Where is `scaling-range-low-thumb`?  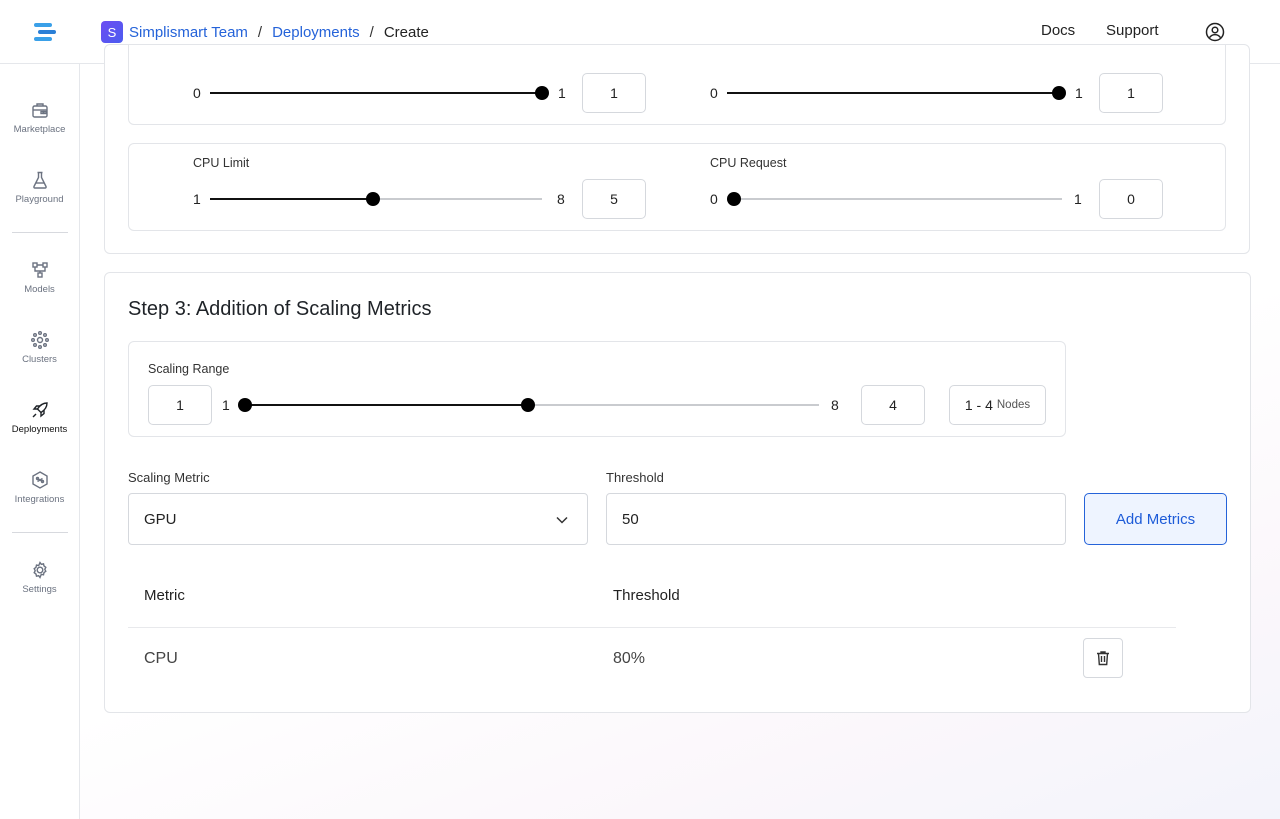 scaling-range-low-thumb is located at coordinates (245, 405).